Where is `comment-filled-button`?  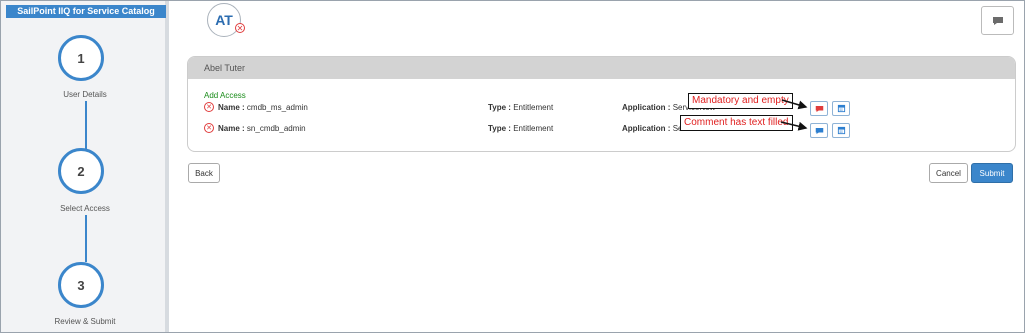 comment-filled-button is located at coordinates (819, 130).